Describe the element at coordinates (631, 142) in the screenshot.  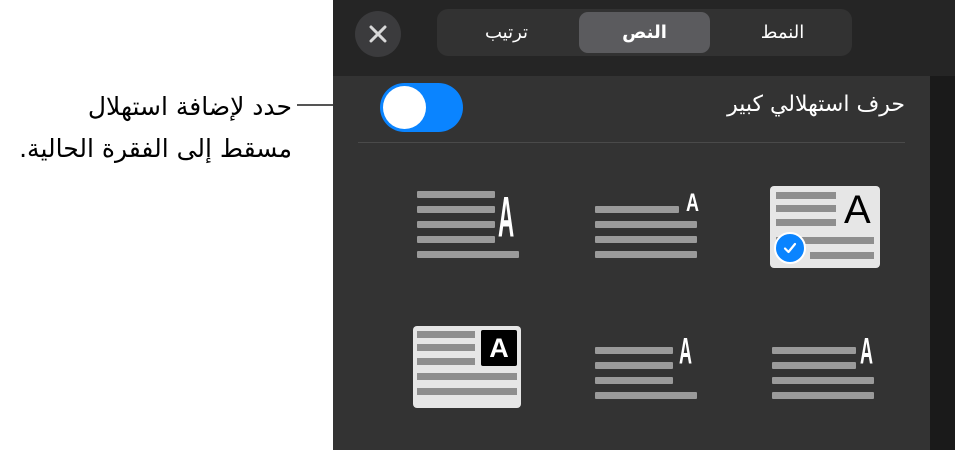
I see `row-divider` at that location.